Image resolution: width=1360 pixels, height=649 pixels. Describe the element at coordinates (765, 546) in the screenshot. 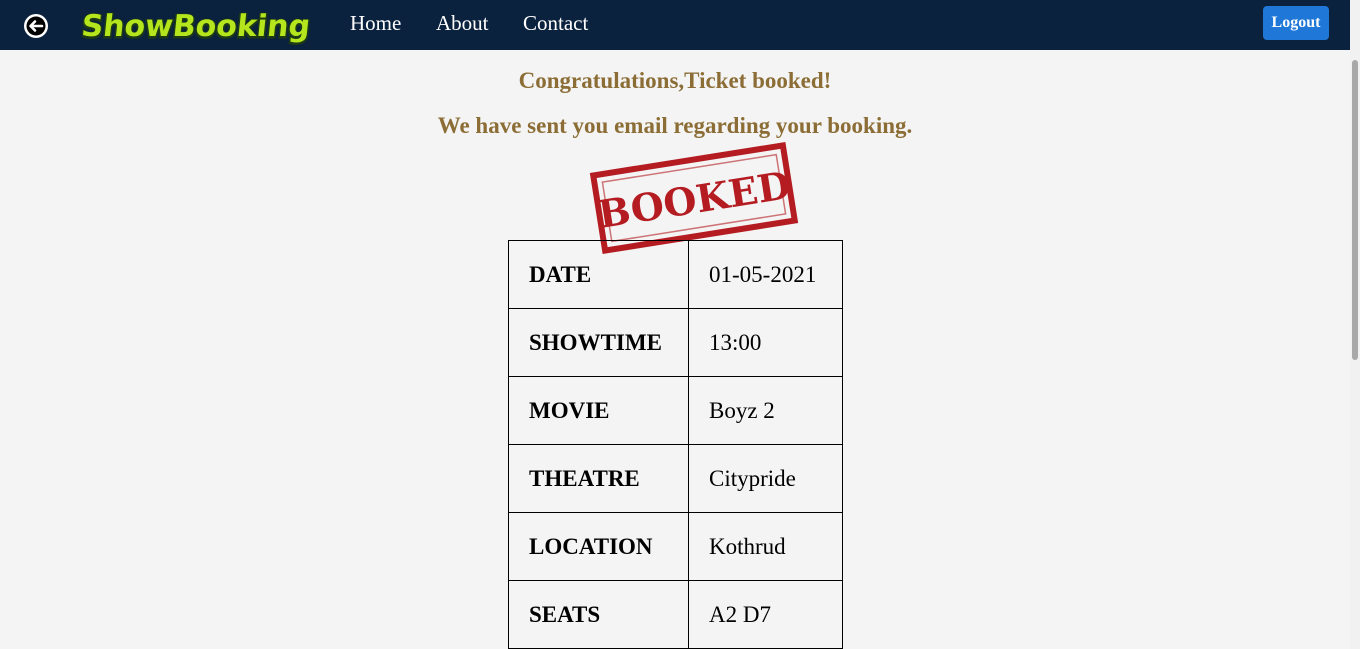

I see `row-value: Kothrud` at that location.